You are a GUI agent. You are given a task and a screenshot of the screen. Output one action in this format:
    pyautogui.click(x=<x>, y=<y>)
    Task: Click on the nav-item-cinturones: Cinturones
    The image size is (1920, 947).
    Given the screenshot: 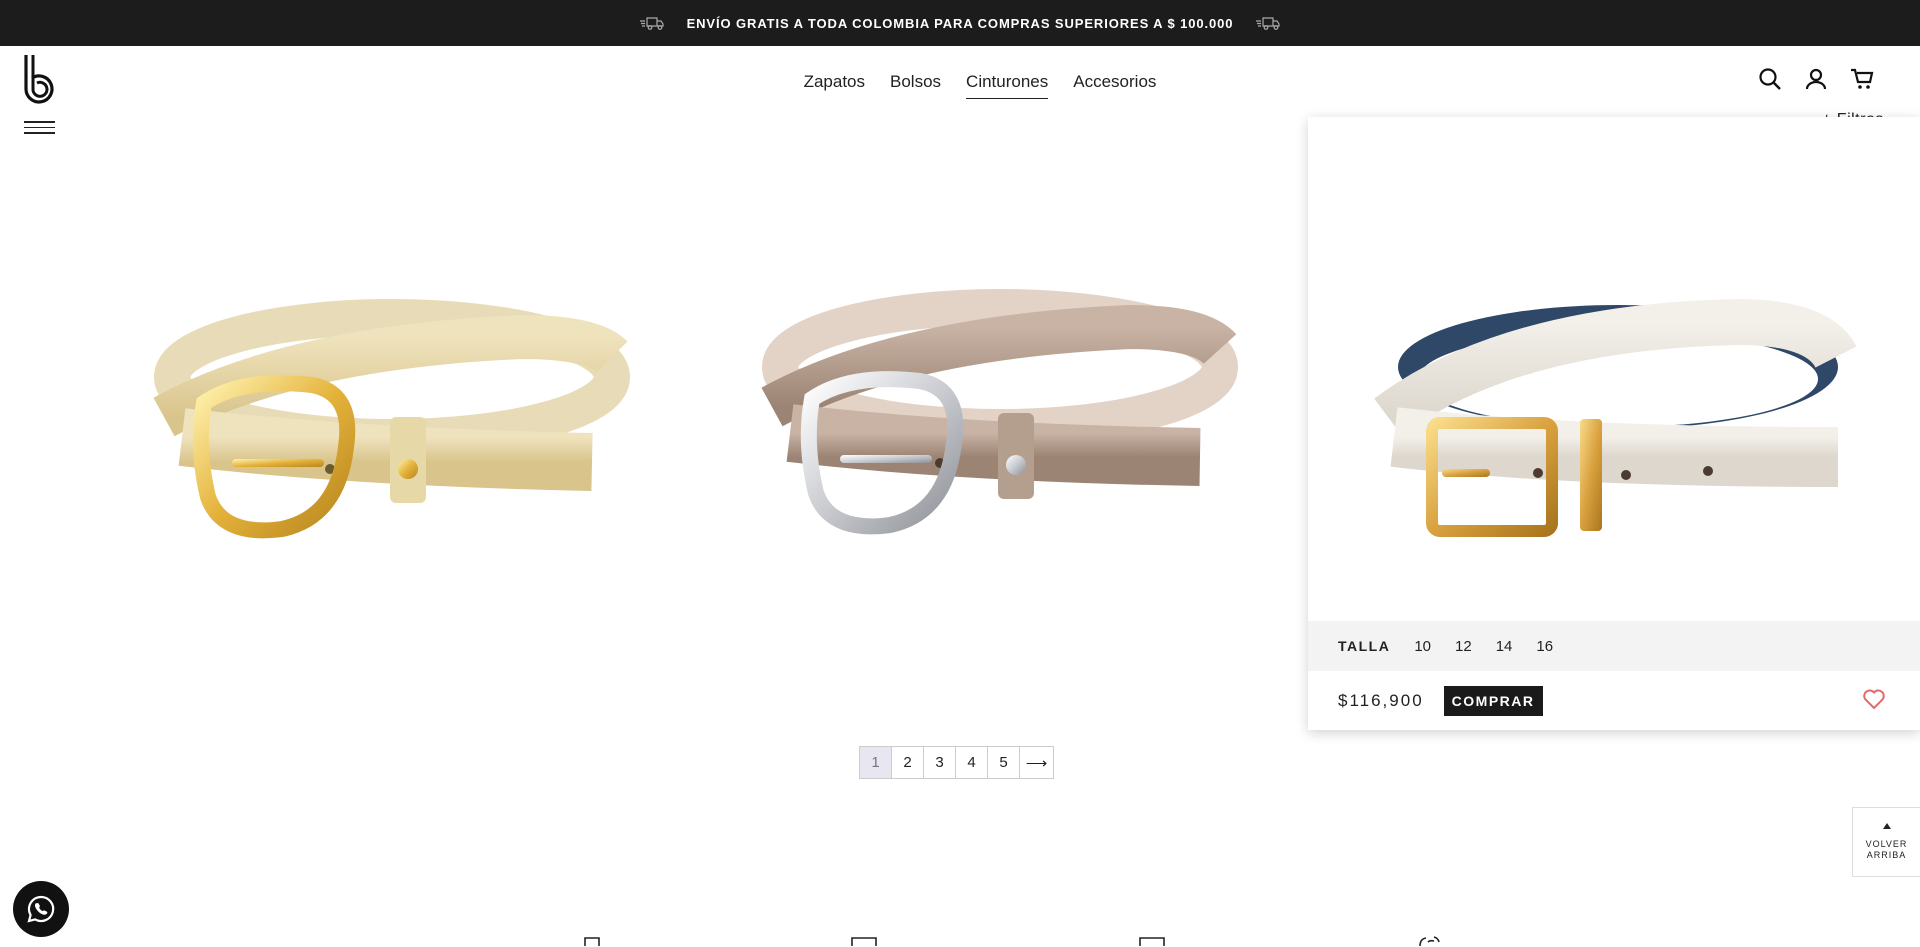 What is the action you would take?
    pyautogui.click(x=1007, y=85)
    